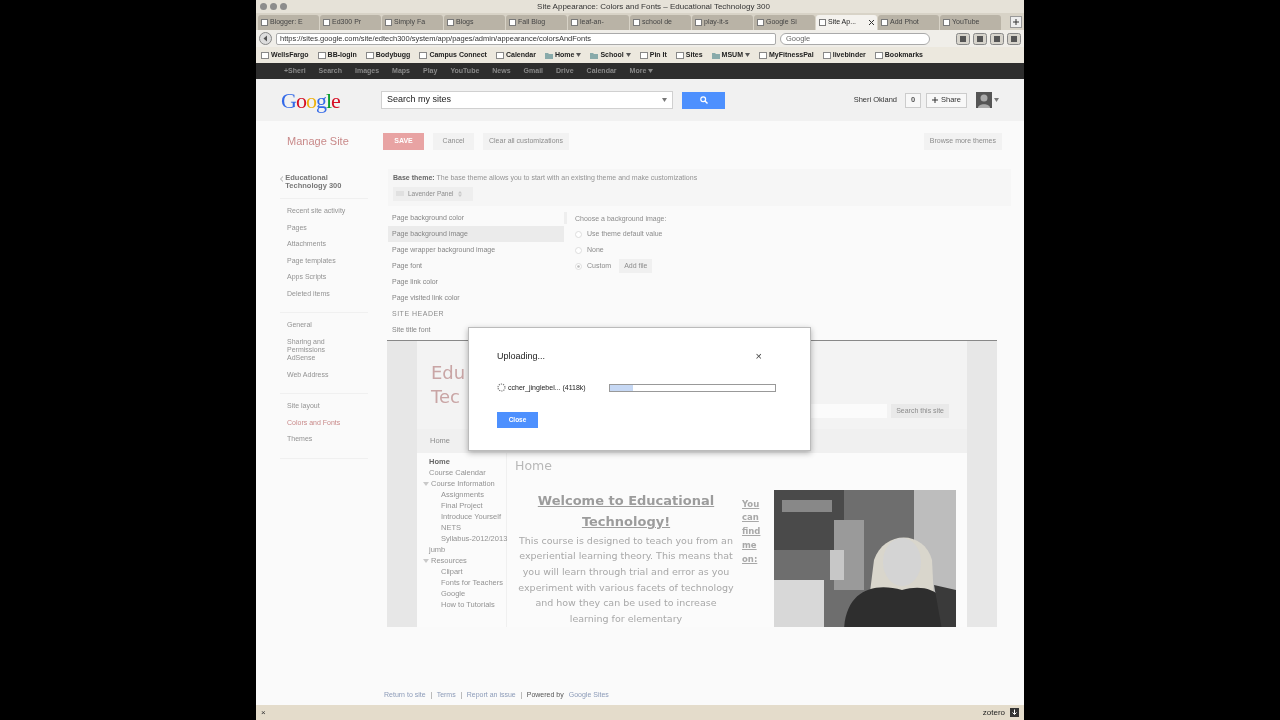 The height and width of the screenshot is (720, 1280). Describe the element at coordinates (653, 6) in the screenshot. I see `window-title: Site Appearance: Colors and Fonts – Educational Technology 300` at that location.